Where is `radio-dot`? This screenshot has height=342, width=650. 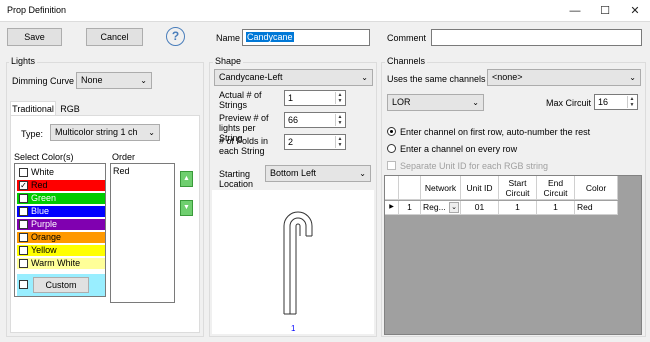
radio-dot is located at coordinates (391, 131).